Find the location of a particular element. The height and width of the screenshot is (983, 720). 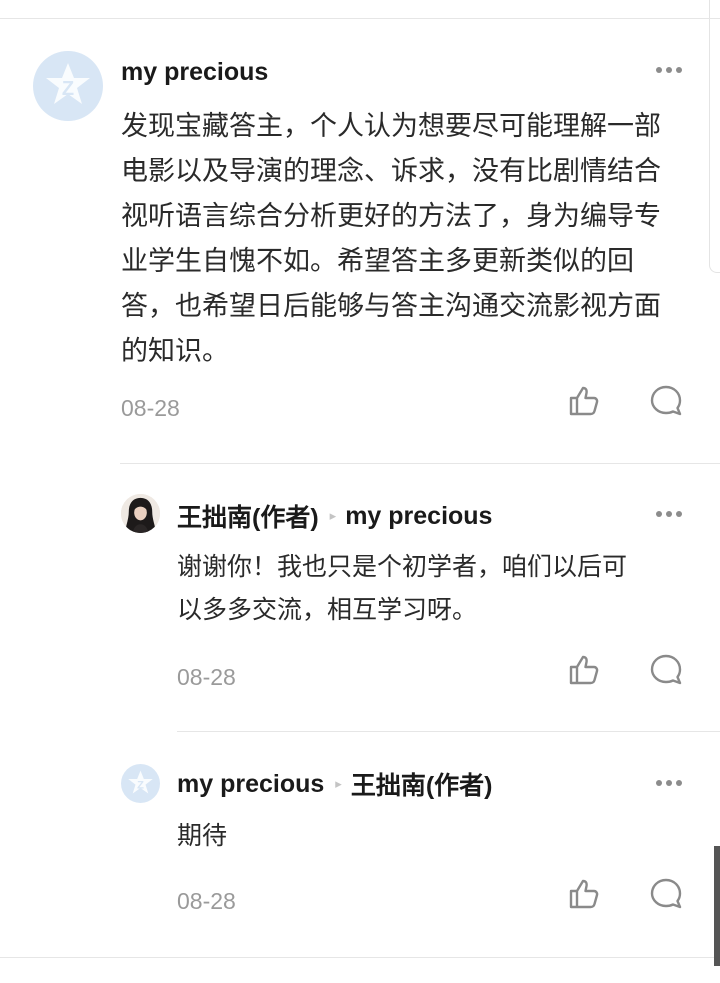

reply-header: my precious ▸ 王拙南(作者) is located at coordinates (335, 784).